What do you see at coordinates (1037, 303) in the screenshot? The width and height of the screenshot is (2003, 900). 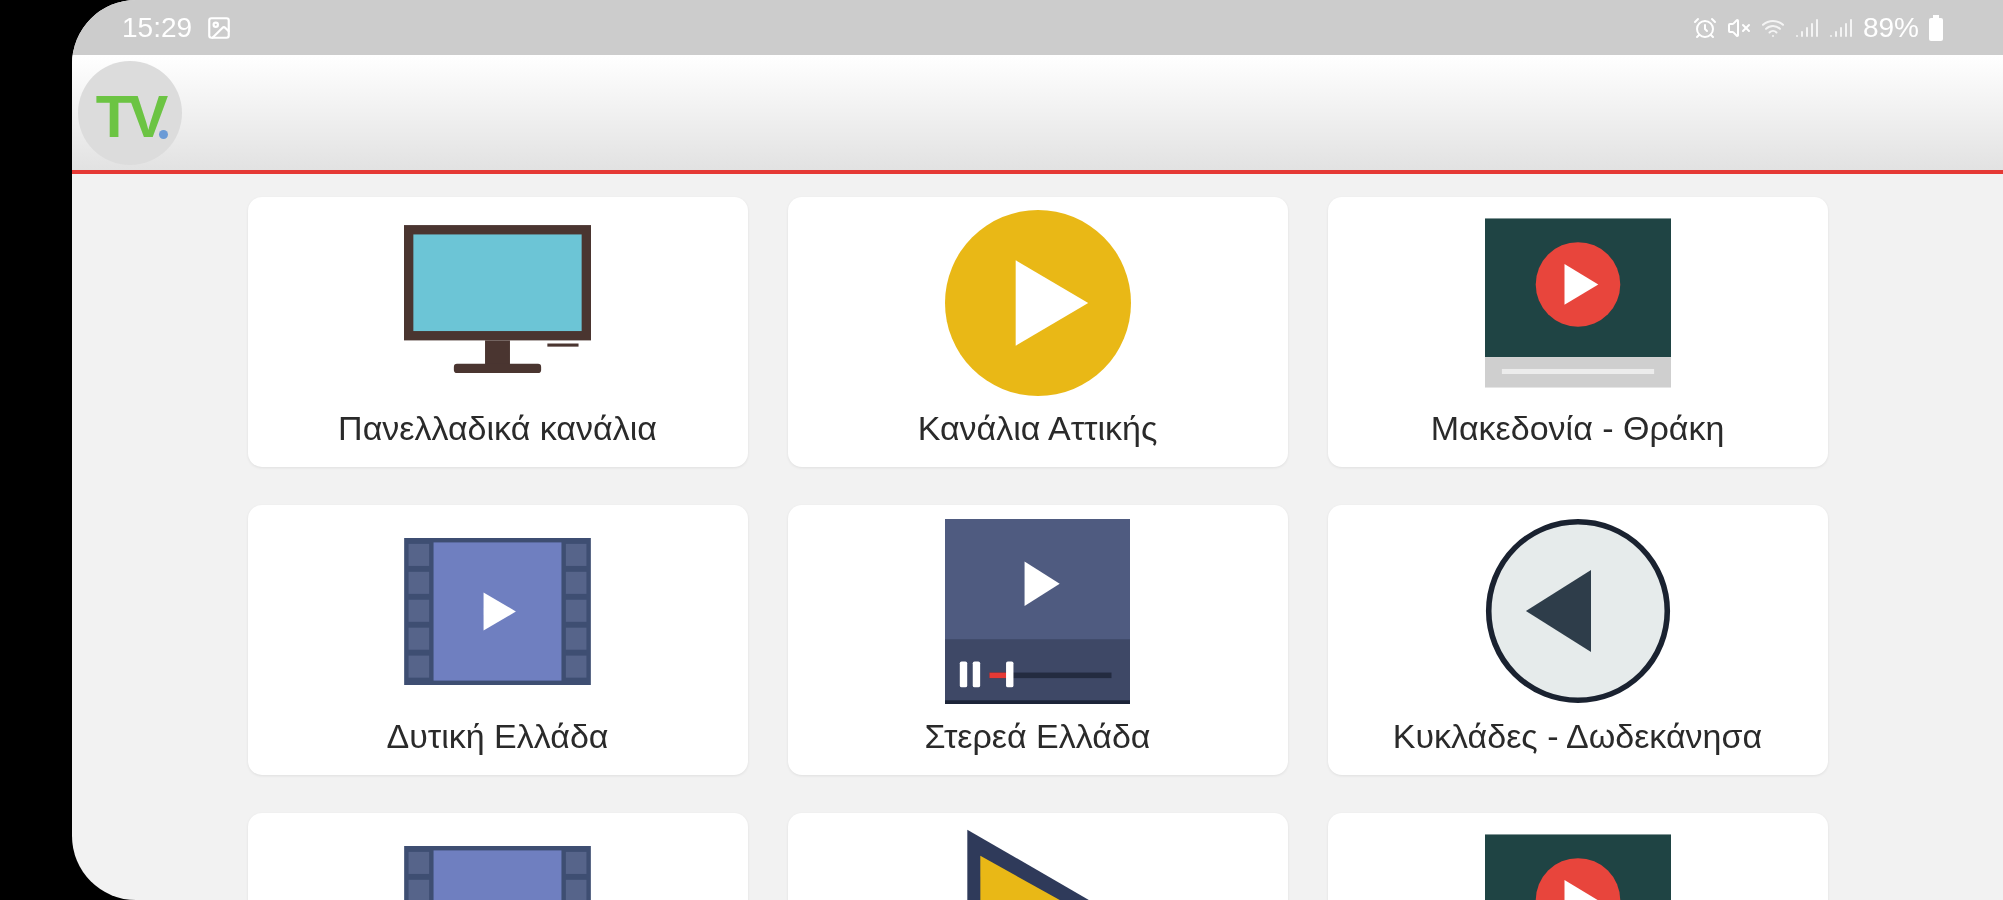 I see `play-icon` at bounding box center [1037, 303].